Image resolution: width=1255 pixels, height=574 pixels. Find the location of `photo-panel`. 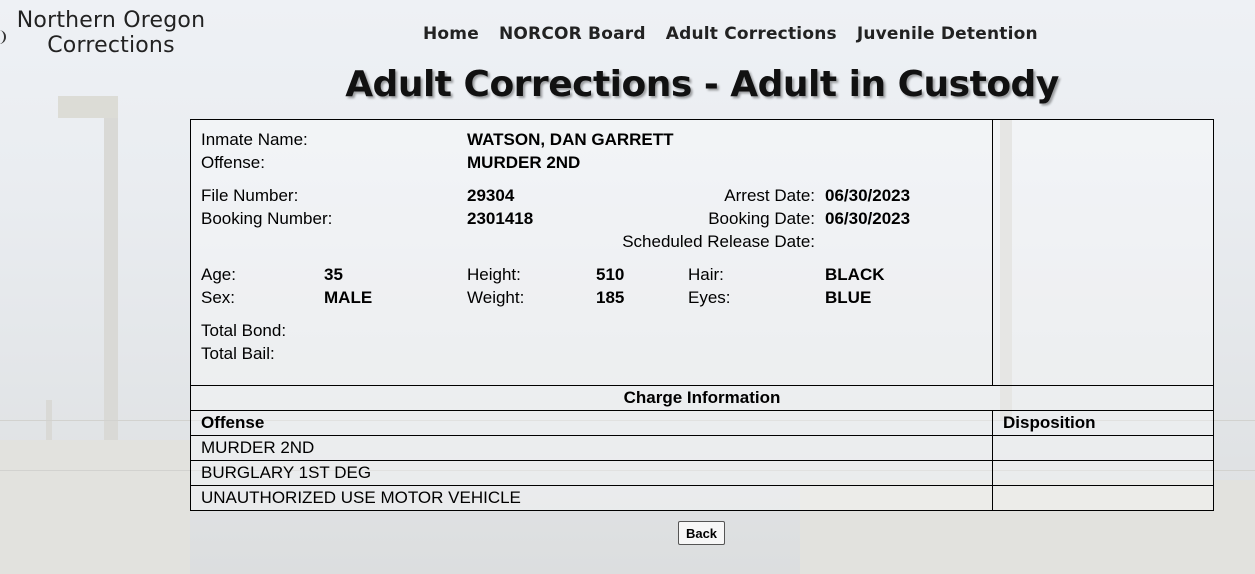

photo-panel is located at coordinates (1103, 252).